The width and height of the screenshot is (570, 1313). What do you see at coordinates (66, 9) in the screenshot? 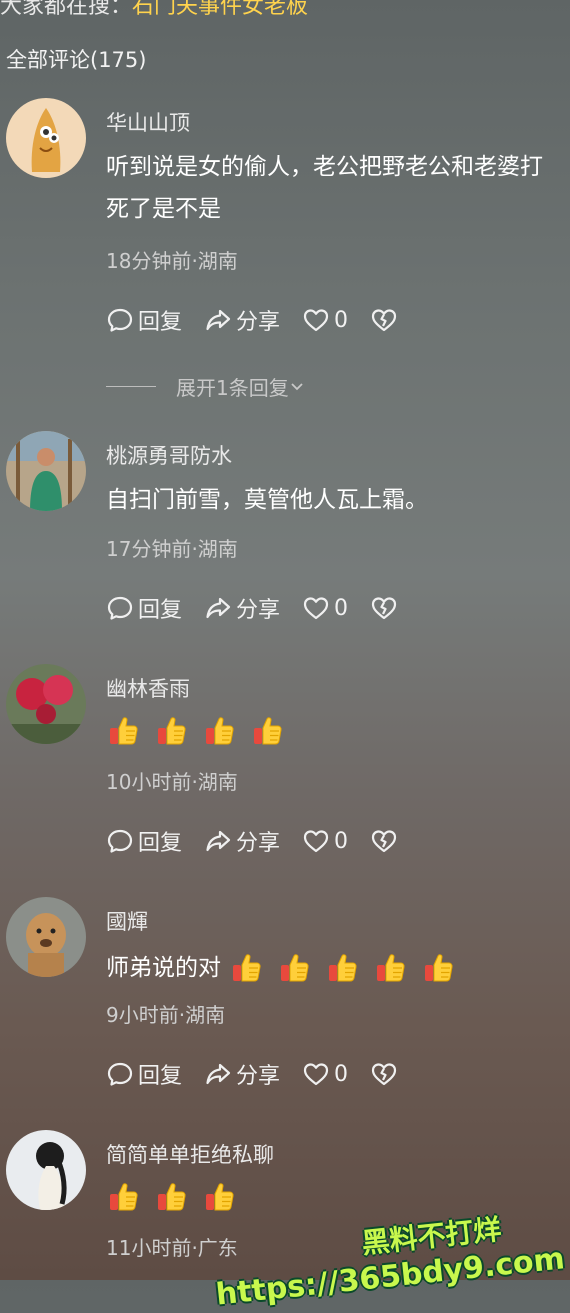
I see `search-suggestion-prefix: 大家都在搜：` at bounding box center [66, 9].